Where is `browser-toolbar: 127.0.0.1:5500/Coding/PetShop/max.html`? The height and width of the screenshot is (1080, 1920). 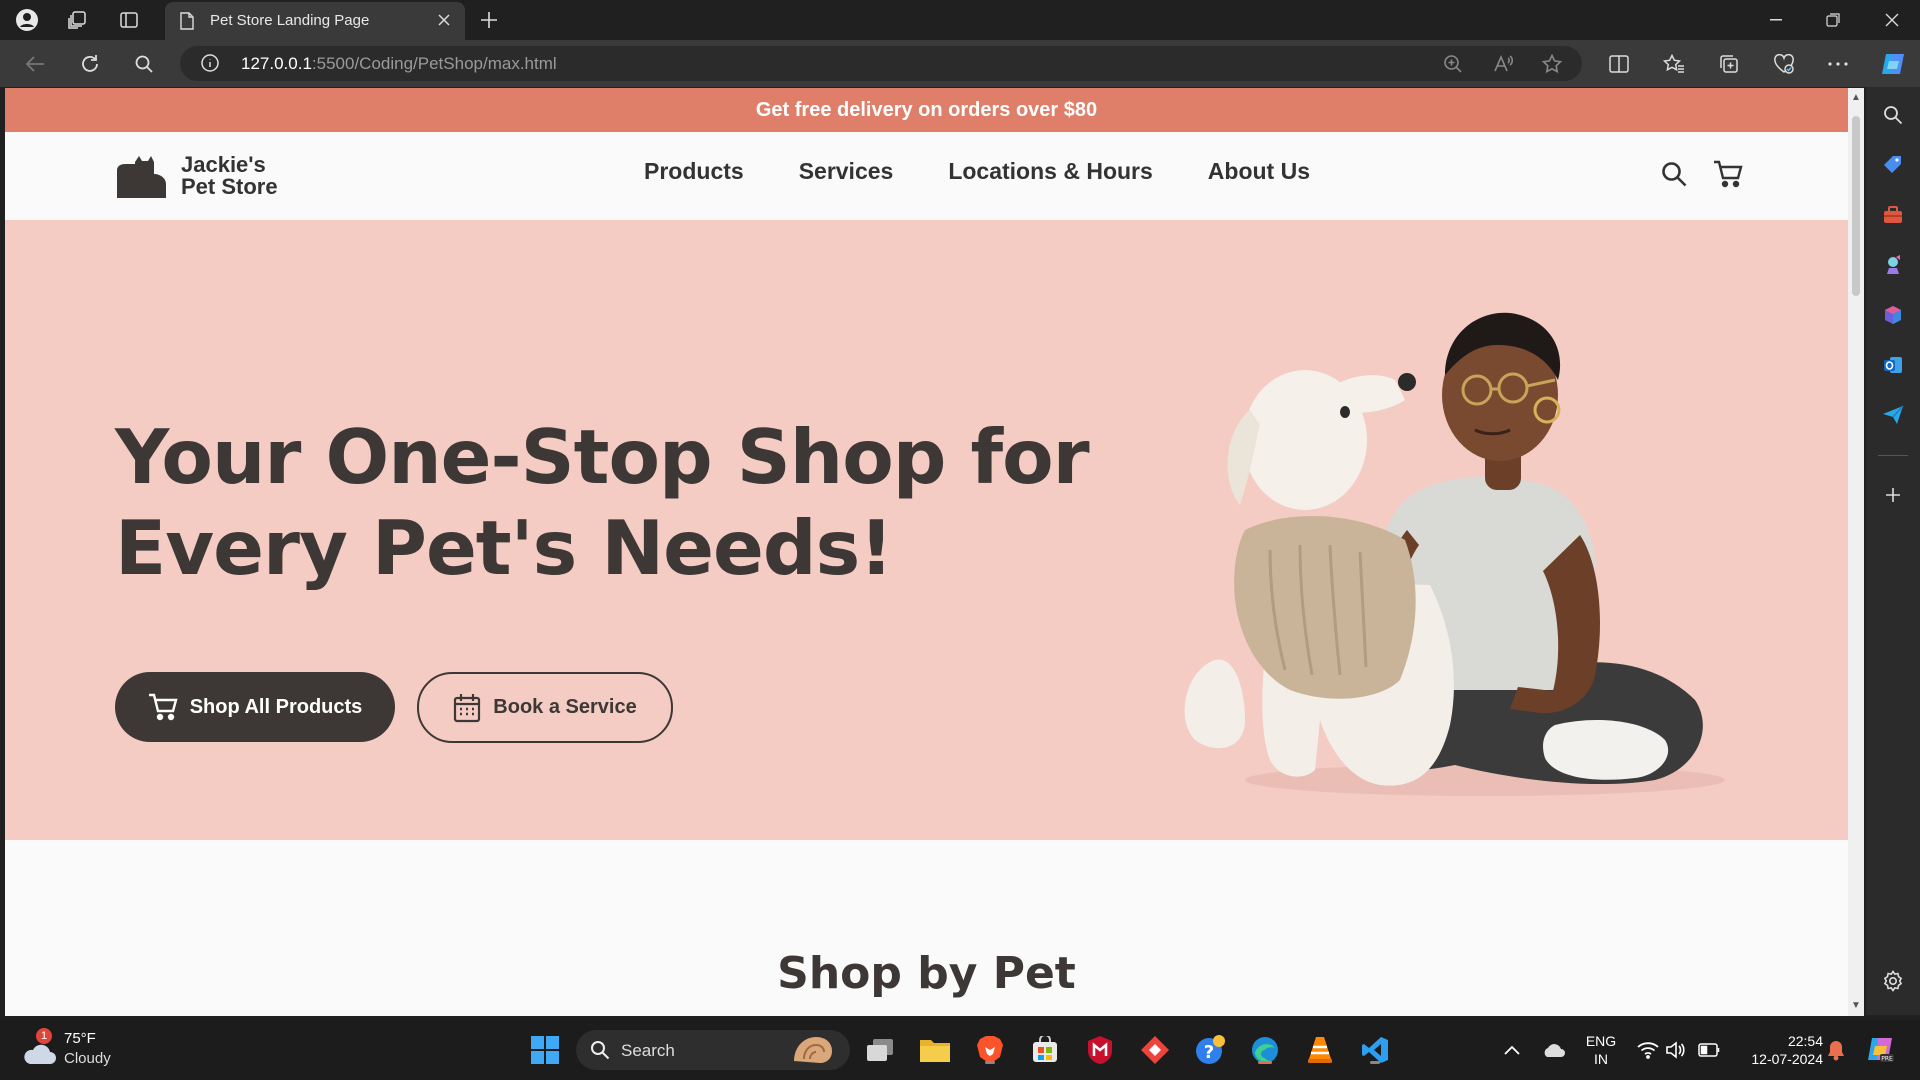 browser-toolbar: 127.0.0.1:5500/Coding/PetShop/max.html is located at coordinates (960, 63).